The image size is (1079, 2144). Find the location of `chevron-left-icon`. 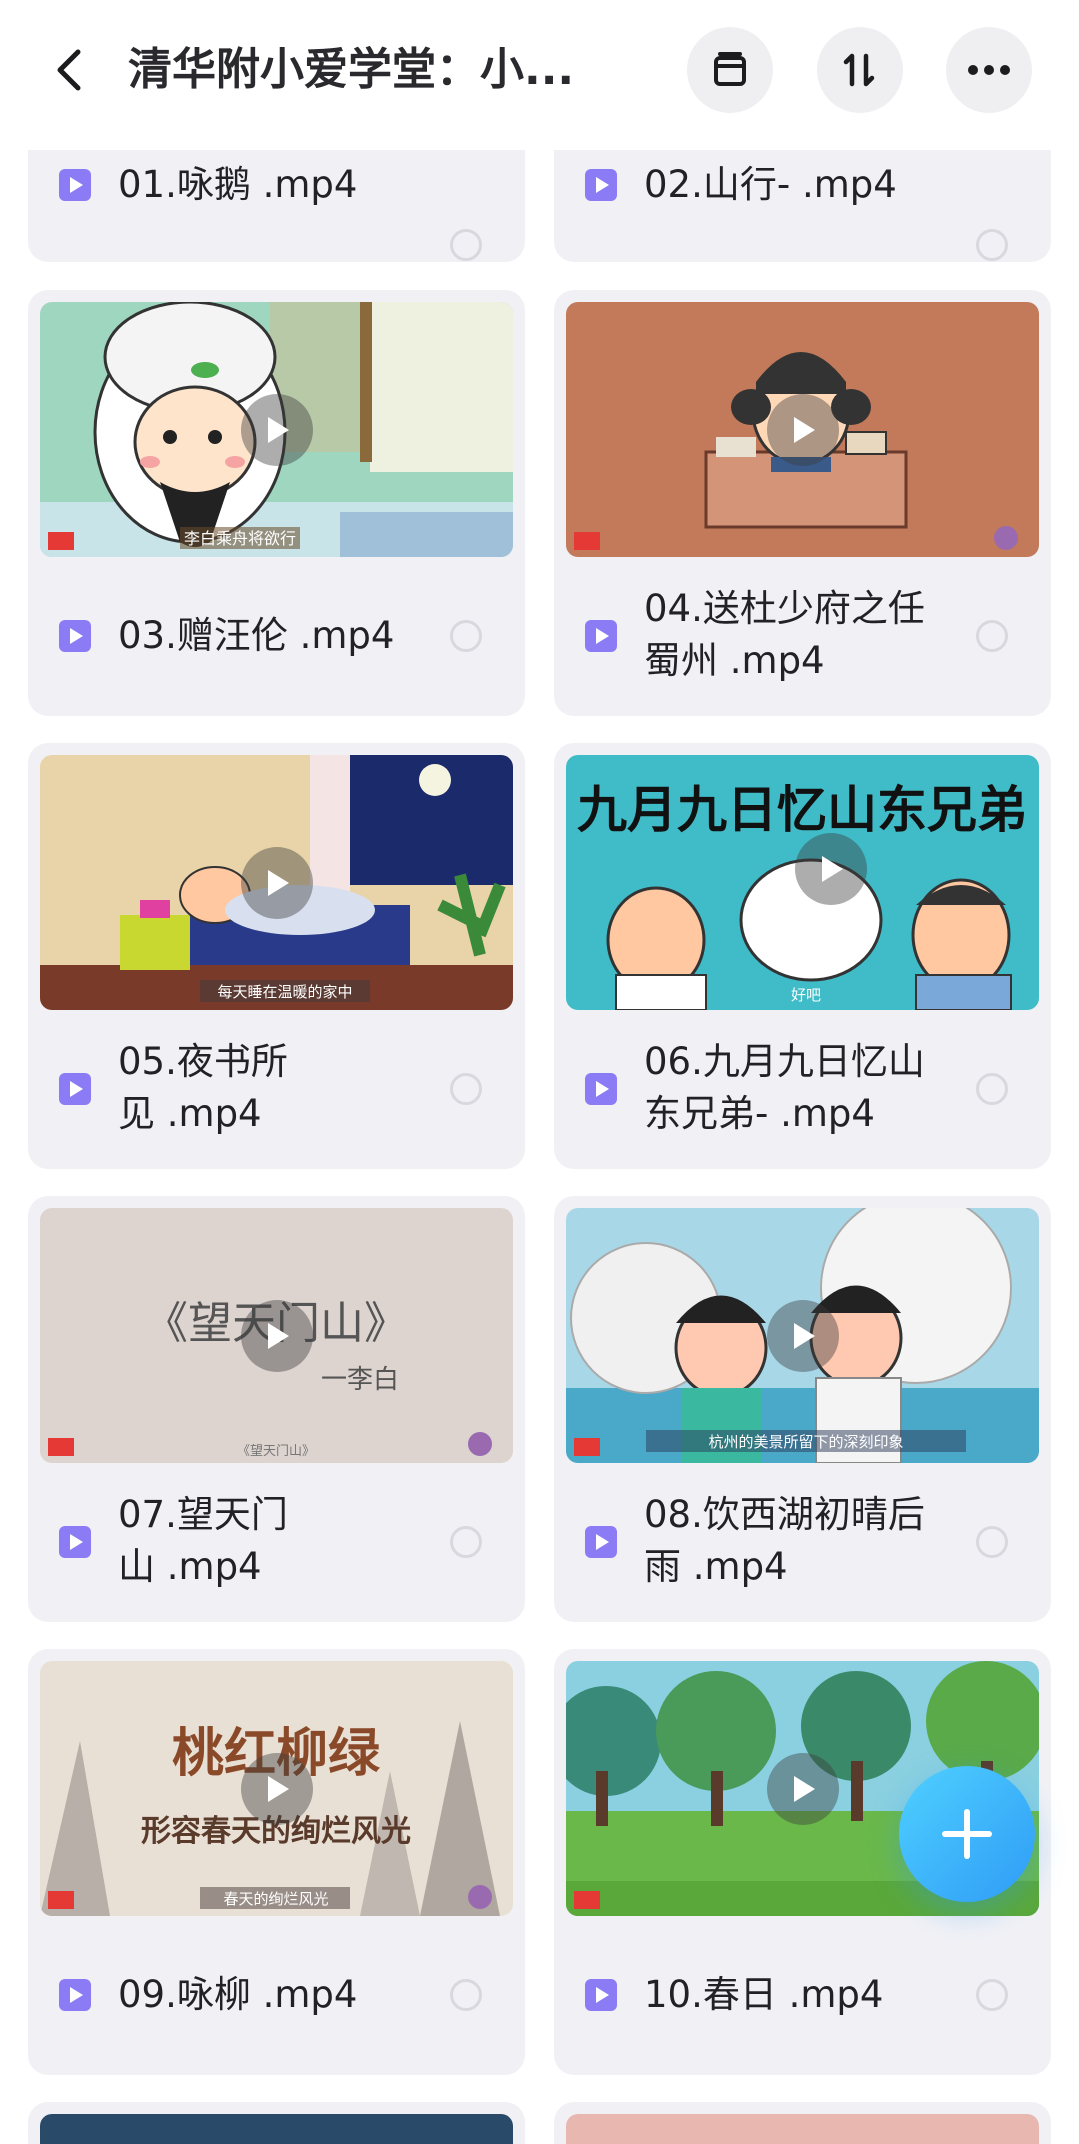

chevron-left-icon is located at coordinates (69, 70).